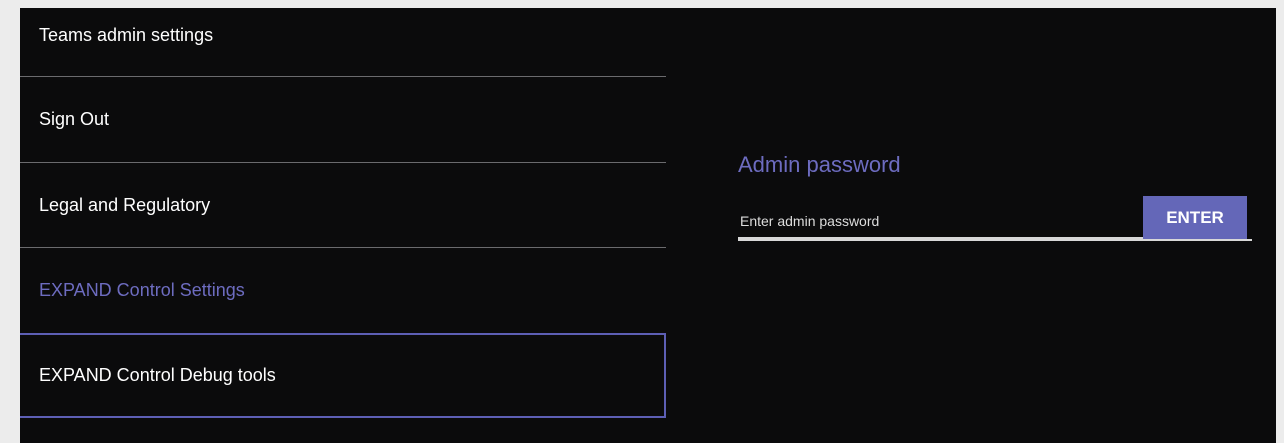 This screenshot has width=1284, height=443. I want to click on enter-button: ENTER, so click(1195, 218).